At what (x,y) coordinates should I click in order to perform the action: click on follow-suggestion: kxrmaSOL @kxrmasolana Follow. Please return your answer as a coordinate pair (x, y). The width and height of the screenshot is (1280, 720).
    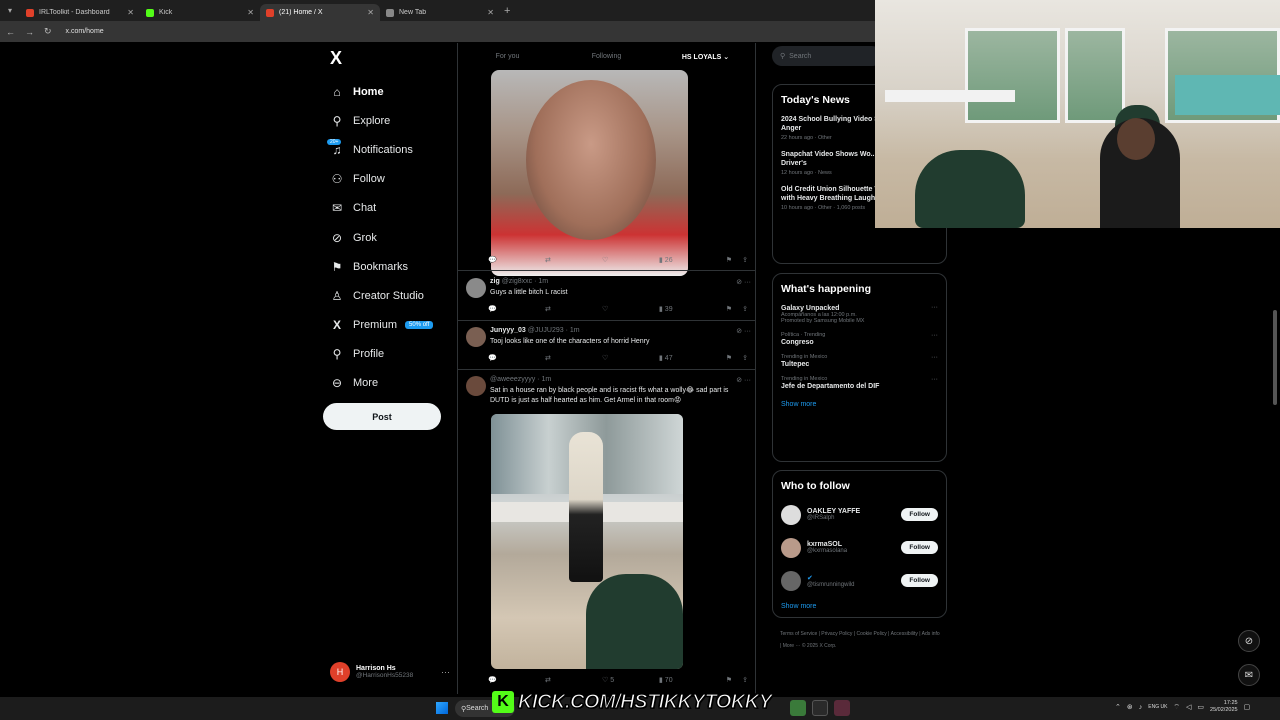
    Looking at the image, I should click on (859, 547).